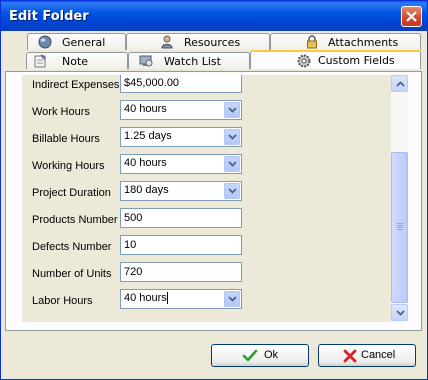 The width and height of the screenshot is (428, 380). Describe the element at coordinates (146, 61) in the screenshot. I see `monitor-icon` at that location.